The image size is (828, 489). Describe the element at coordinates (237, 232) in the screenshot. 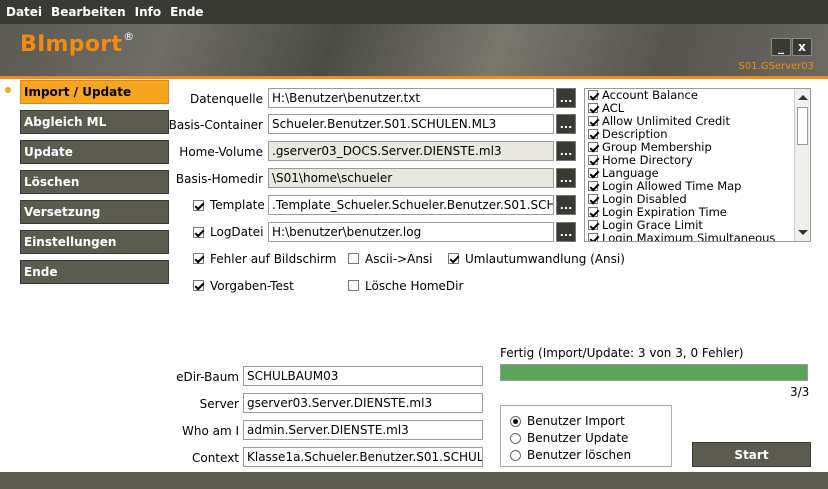

I see `logdatei-label: LogDatei` at that location.